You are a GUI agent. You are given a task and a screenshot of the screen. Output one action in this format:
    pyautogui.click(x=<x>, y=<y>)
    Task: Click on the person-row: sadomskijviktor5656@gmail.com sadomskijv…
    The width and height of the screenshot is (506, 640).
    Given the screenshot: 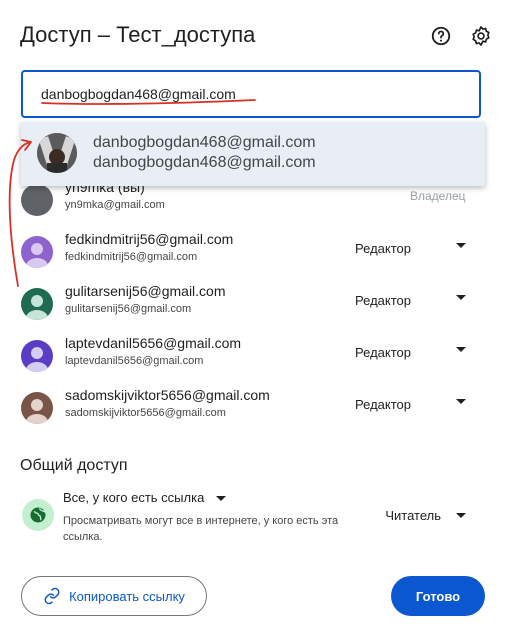 What is the action you would take?
    pyautogui.click(x=253, y=413)
    